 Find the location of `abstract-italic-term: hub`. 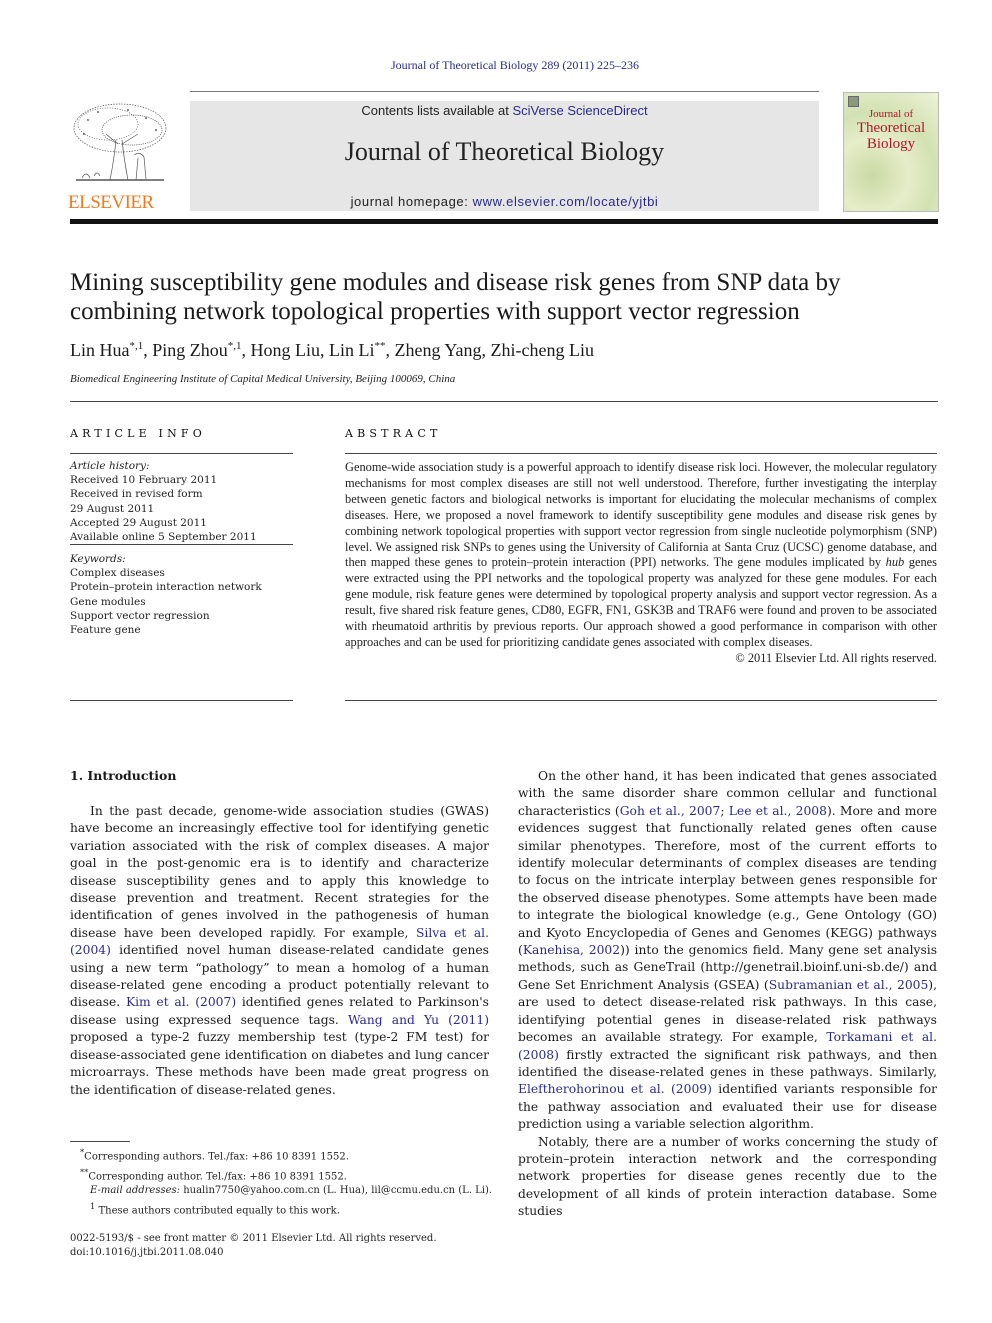

abstract-italic-term: hub is located at coordinates (895, 562).